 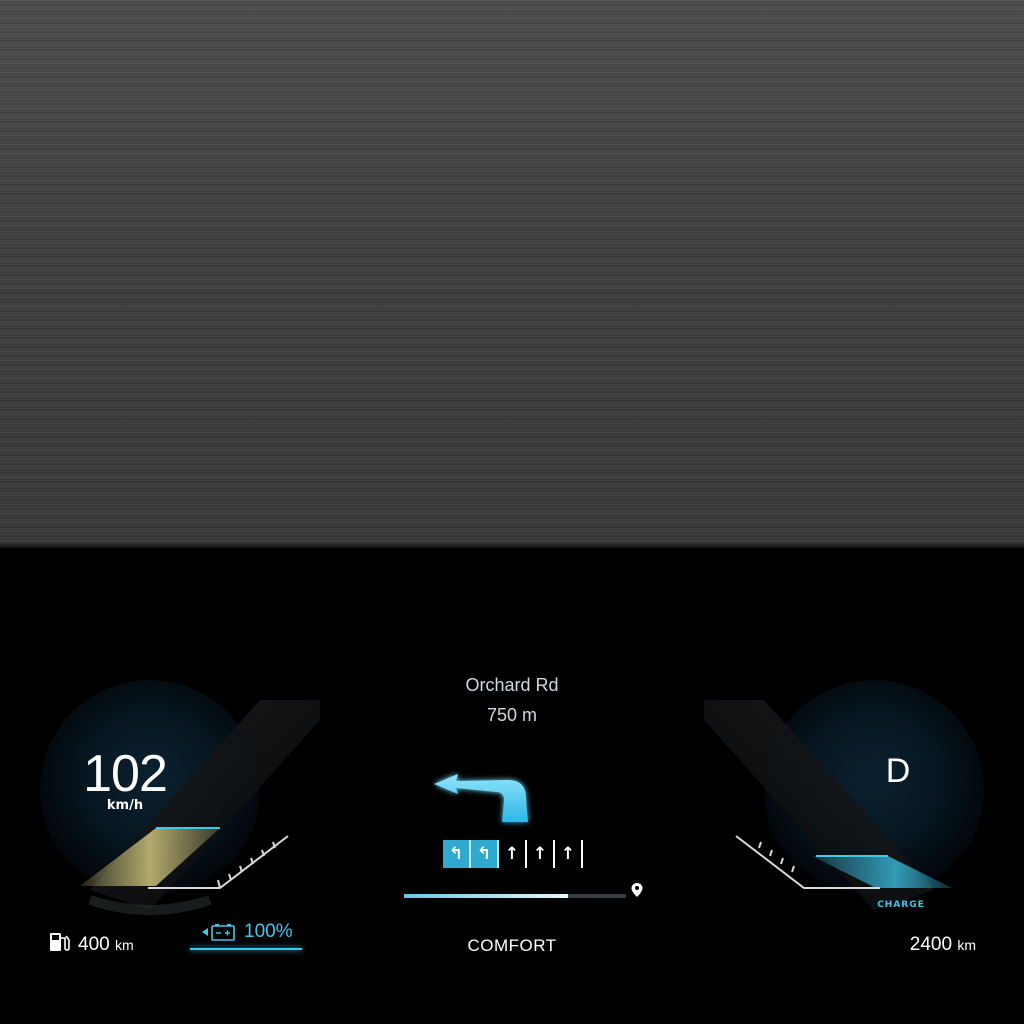 I want to click on fuel-pump-icon, so click(x=59, y=944).